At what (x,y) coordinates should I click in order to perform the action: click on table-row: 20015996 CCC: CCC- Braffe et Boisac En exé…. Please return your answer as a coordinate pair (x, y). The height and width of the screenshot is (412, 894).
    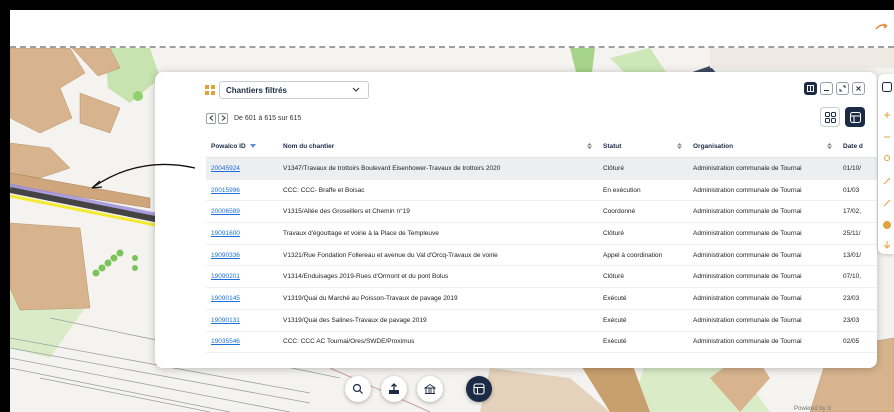
    Looking at the image, I should click on (541, 190).